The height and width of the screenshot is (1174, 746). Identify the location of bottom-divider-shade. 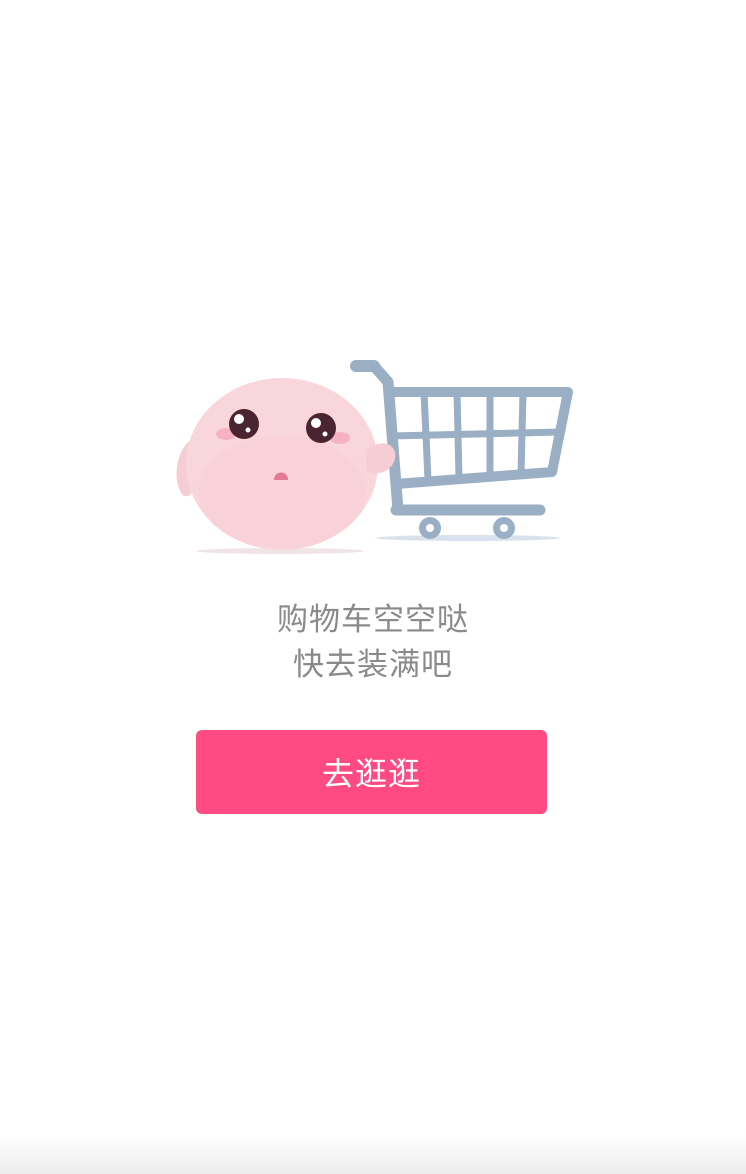
(373, 1154).